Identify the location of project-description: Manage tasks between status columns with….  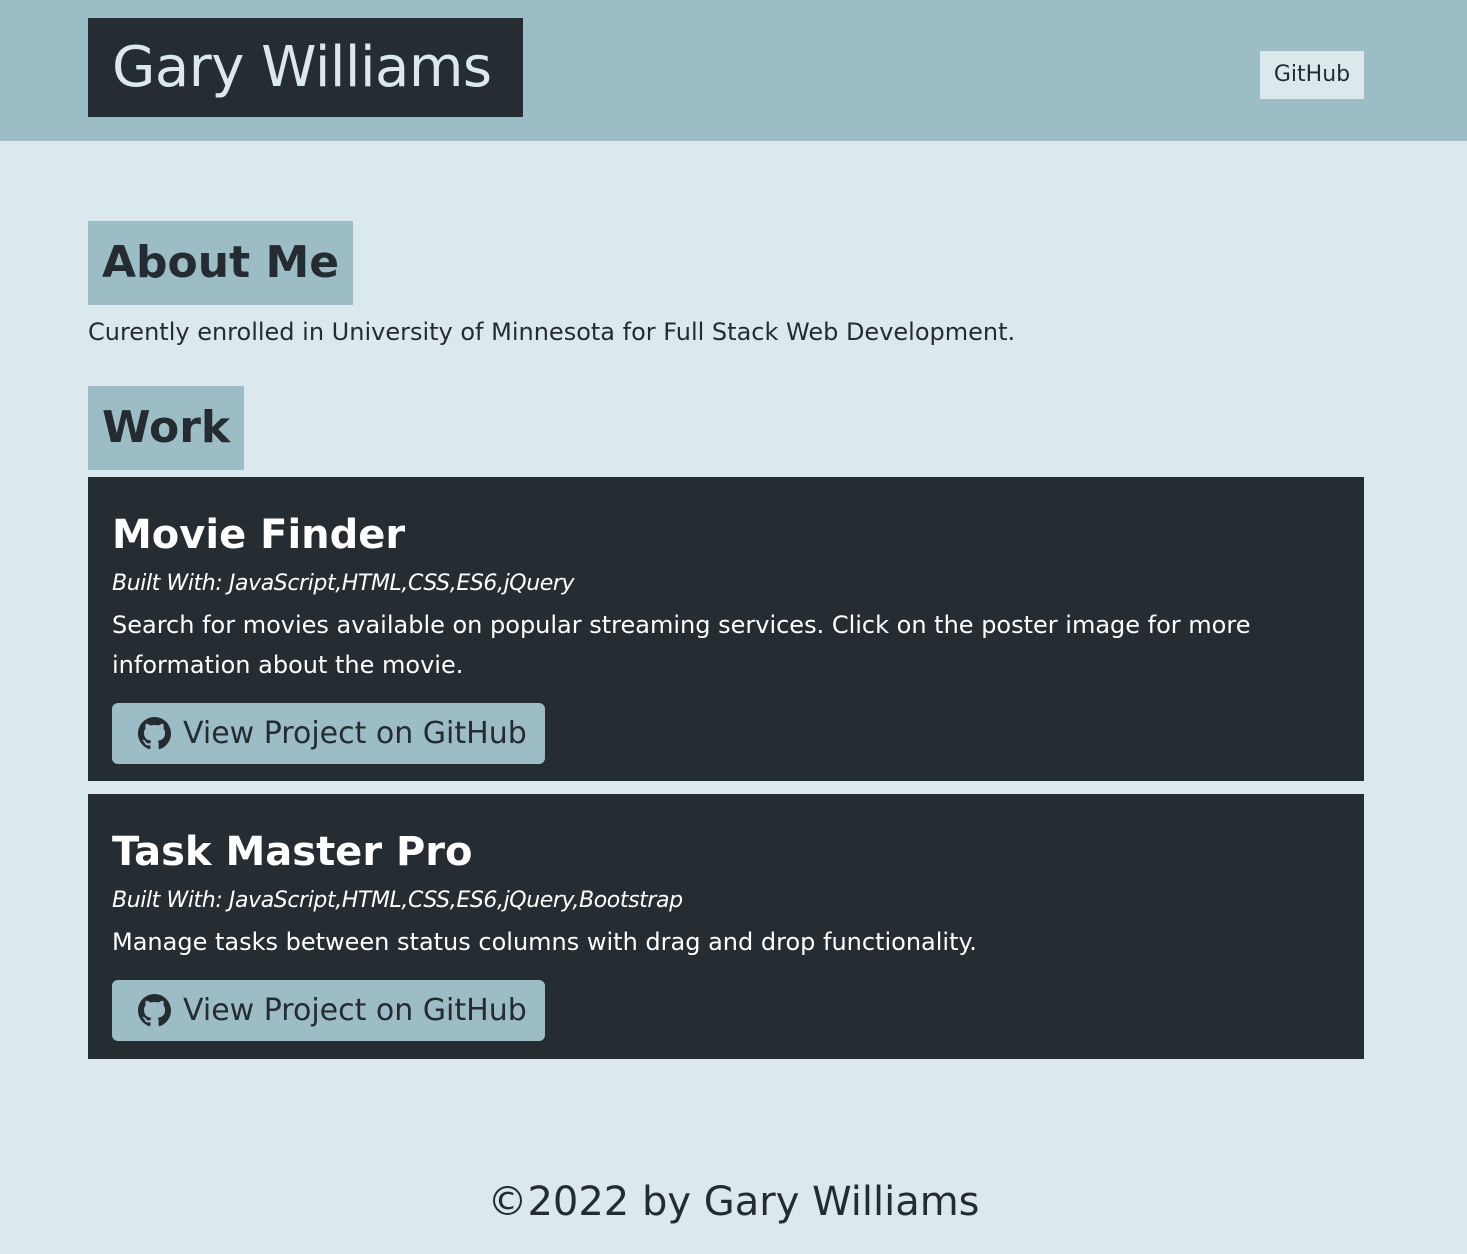
(544, 942).